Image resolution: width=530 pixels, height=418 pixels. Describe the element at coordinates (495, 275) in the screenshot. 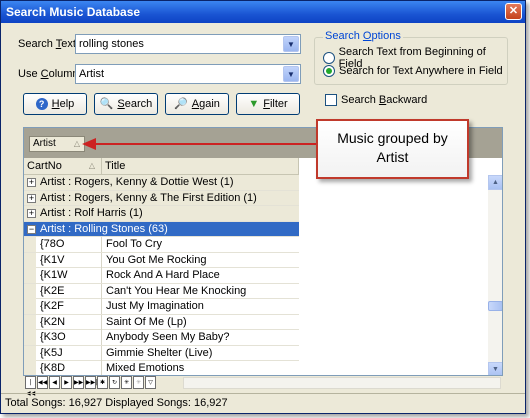

I see `vertical-scrollbar: ▲ ▼` at that location.